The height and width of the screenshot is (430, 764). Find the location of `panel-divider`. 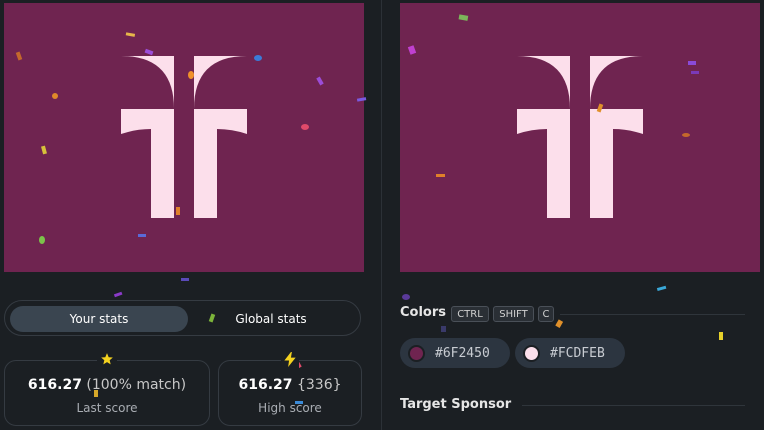

panel-divider is located at coordinates (381, 215).